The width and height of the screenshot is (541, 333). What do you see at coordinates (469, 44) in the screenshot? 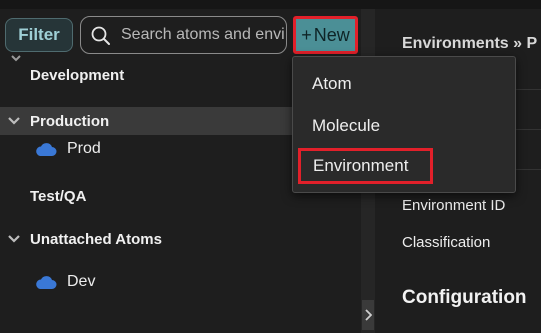
I see `breadcrumb: Environments » P` at bounding box center [469, 44].